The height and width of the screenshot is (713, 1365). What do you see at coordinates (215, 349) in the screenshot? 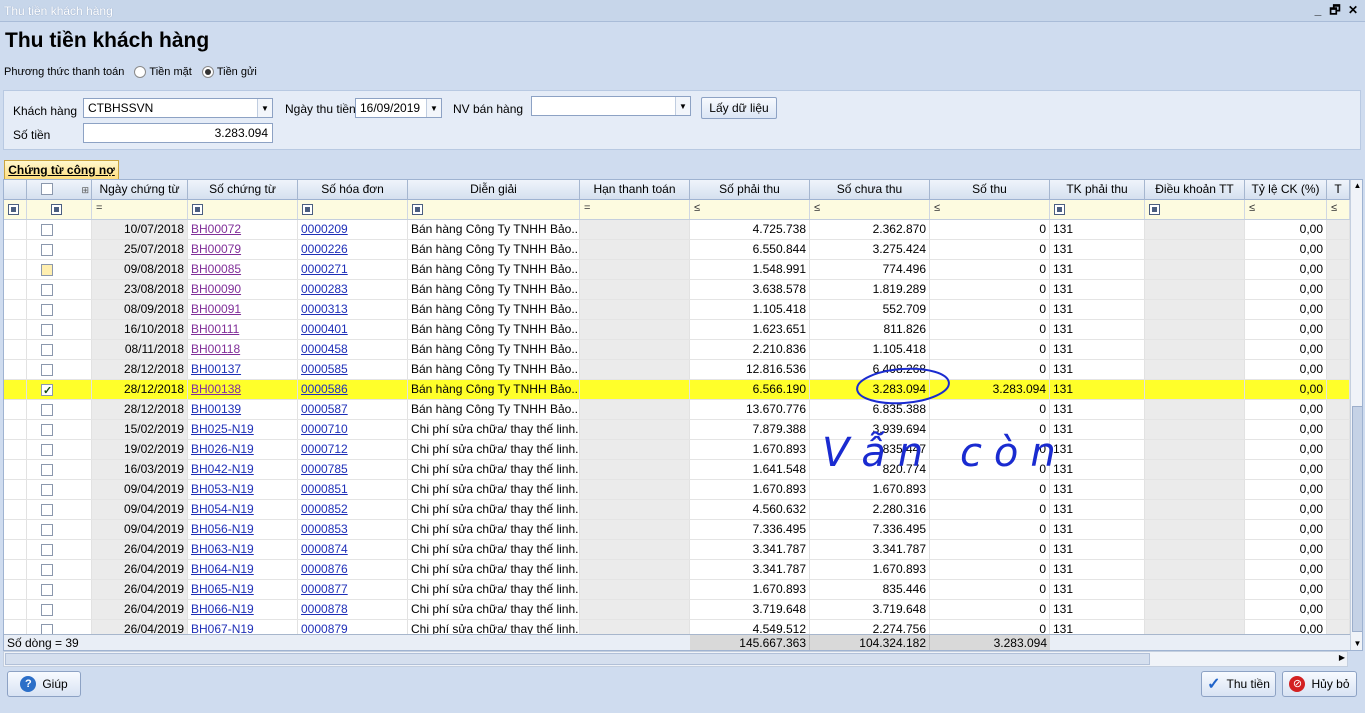
I see `doc-link: BH00118` at bounding box center [215, 349].